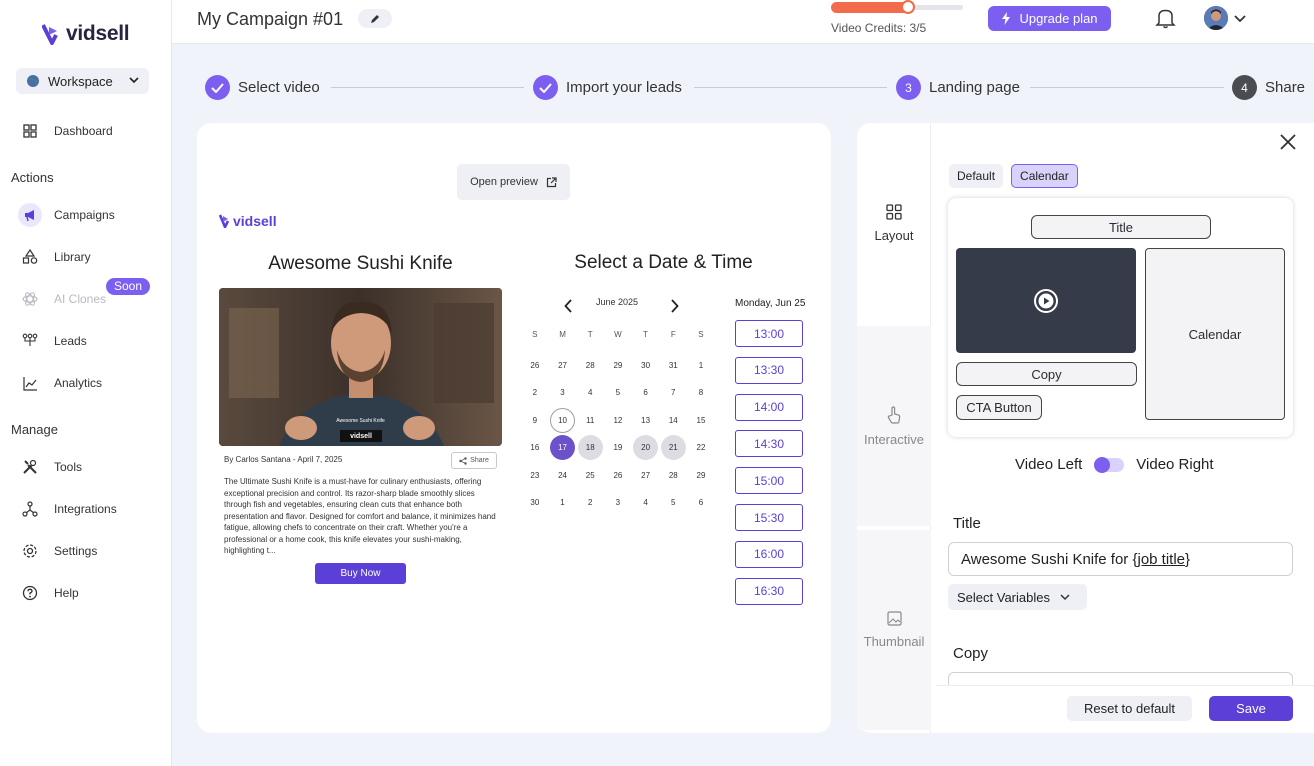  Describe the element at coordinates (999, 407) in the screenshot. I see `layout-cta-block: CTA Button` at that location.